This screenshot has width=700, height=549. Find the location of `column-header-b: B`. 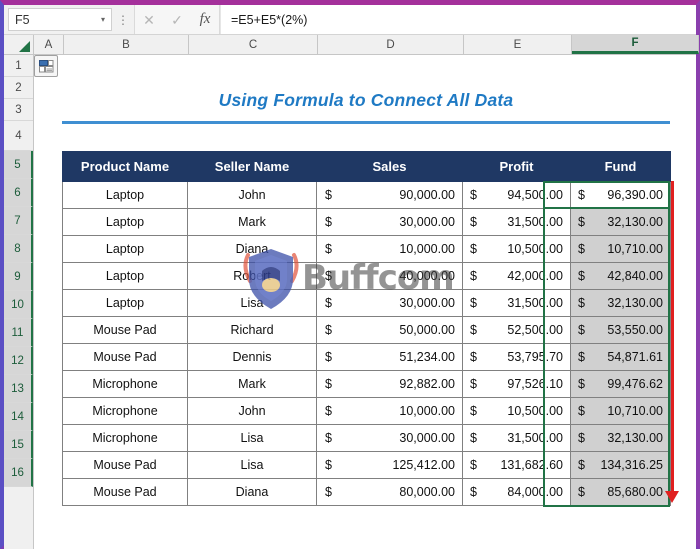

column-header-b: B is located at coordinates (126, 44).